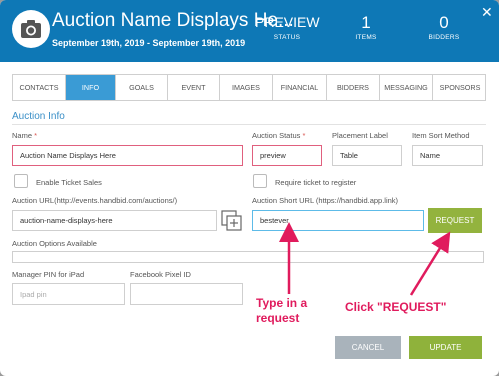 The height and width of the screenshot is (376, 499). Describe the element at coordinates (430, 263) in the screenshot. I see `arrow-to-request-button` at that location.